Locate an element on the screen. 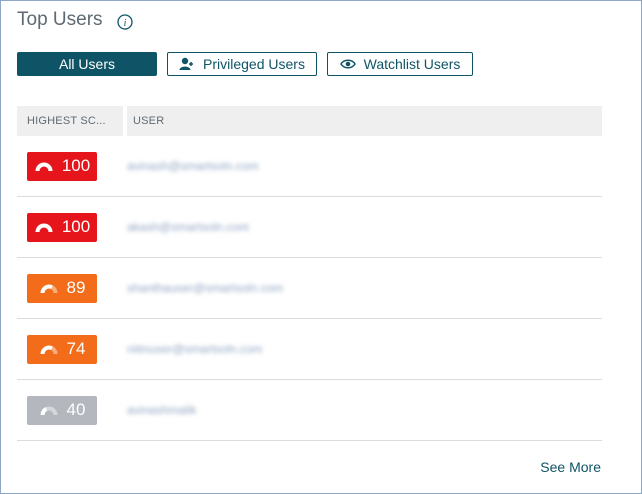 This screenshot has height=494, width=642. tab-privileged-users: Privileged Users is located at coordinates (242, 64).